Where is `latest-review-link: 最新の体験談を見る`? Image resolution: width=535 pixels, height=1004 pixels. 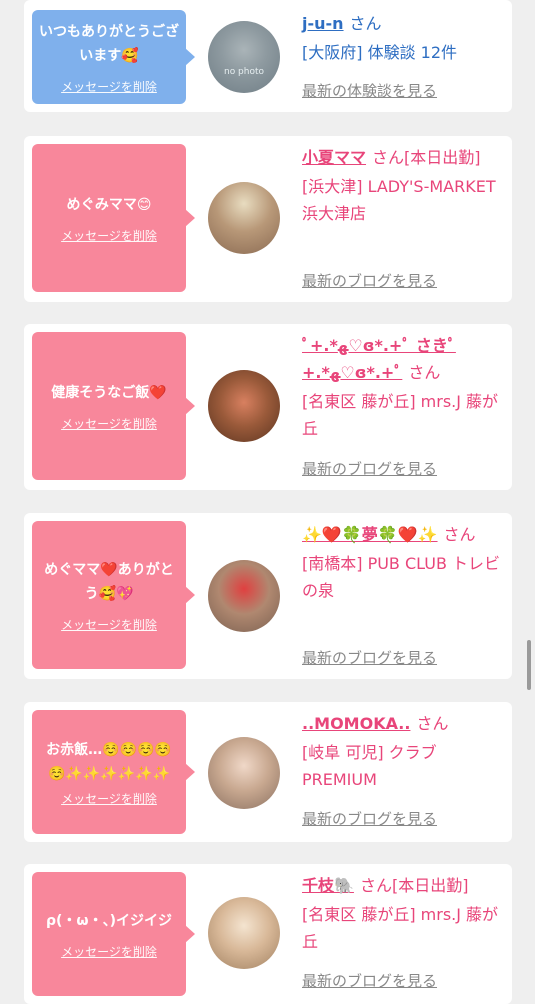
latest-review-link: 最新の体験談を見る is located at coordinates (369, 90).